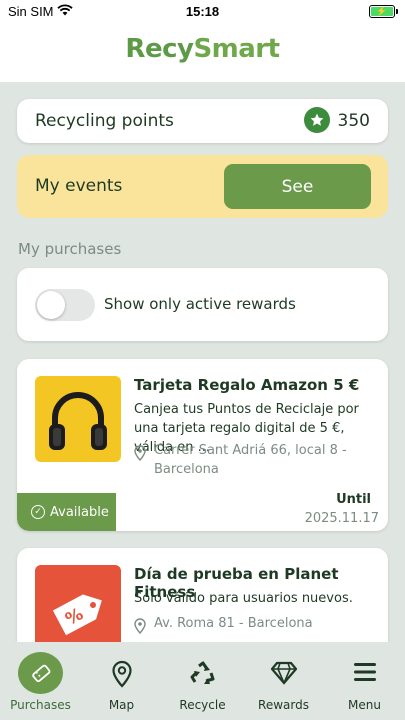  Describe the element at coordinates (78, 603) in the screenshot. I see `discount-tag-icon: %` at that location.